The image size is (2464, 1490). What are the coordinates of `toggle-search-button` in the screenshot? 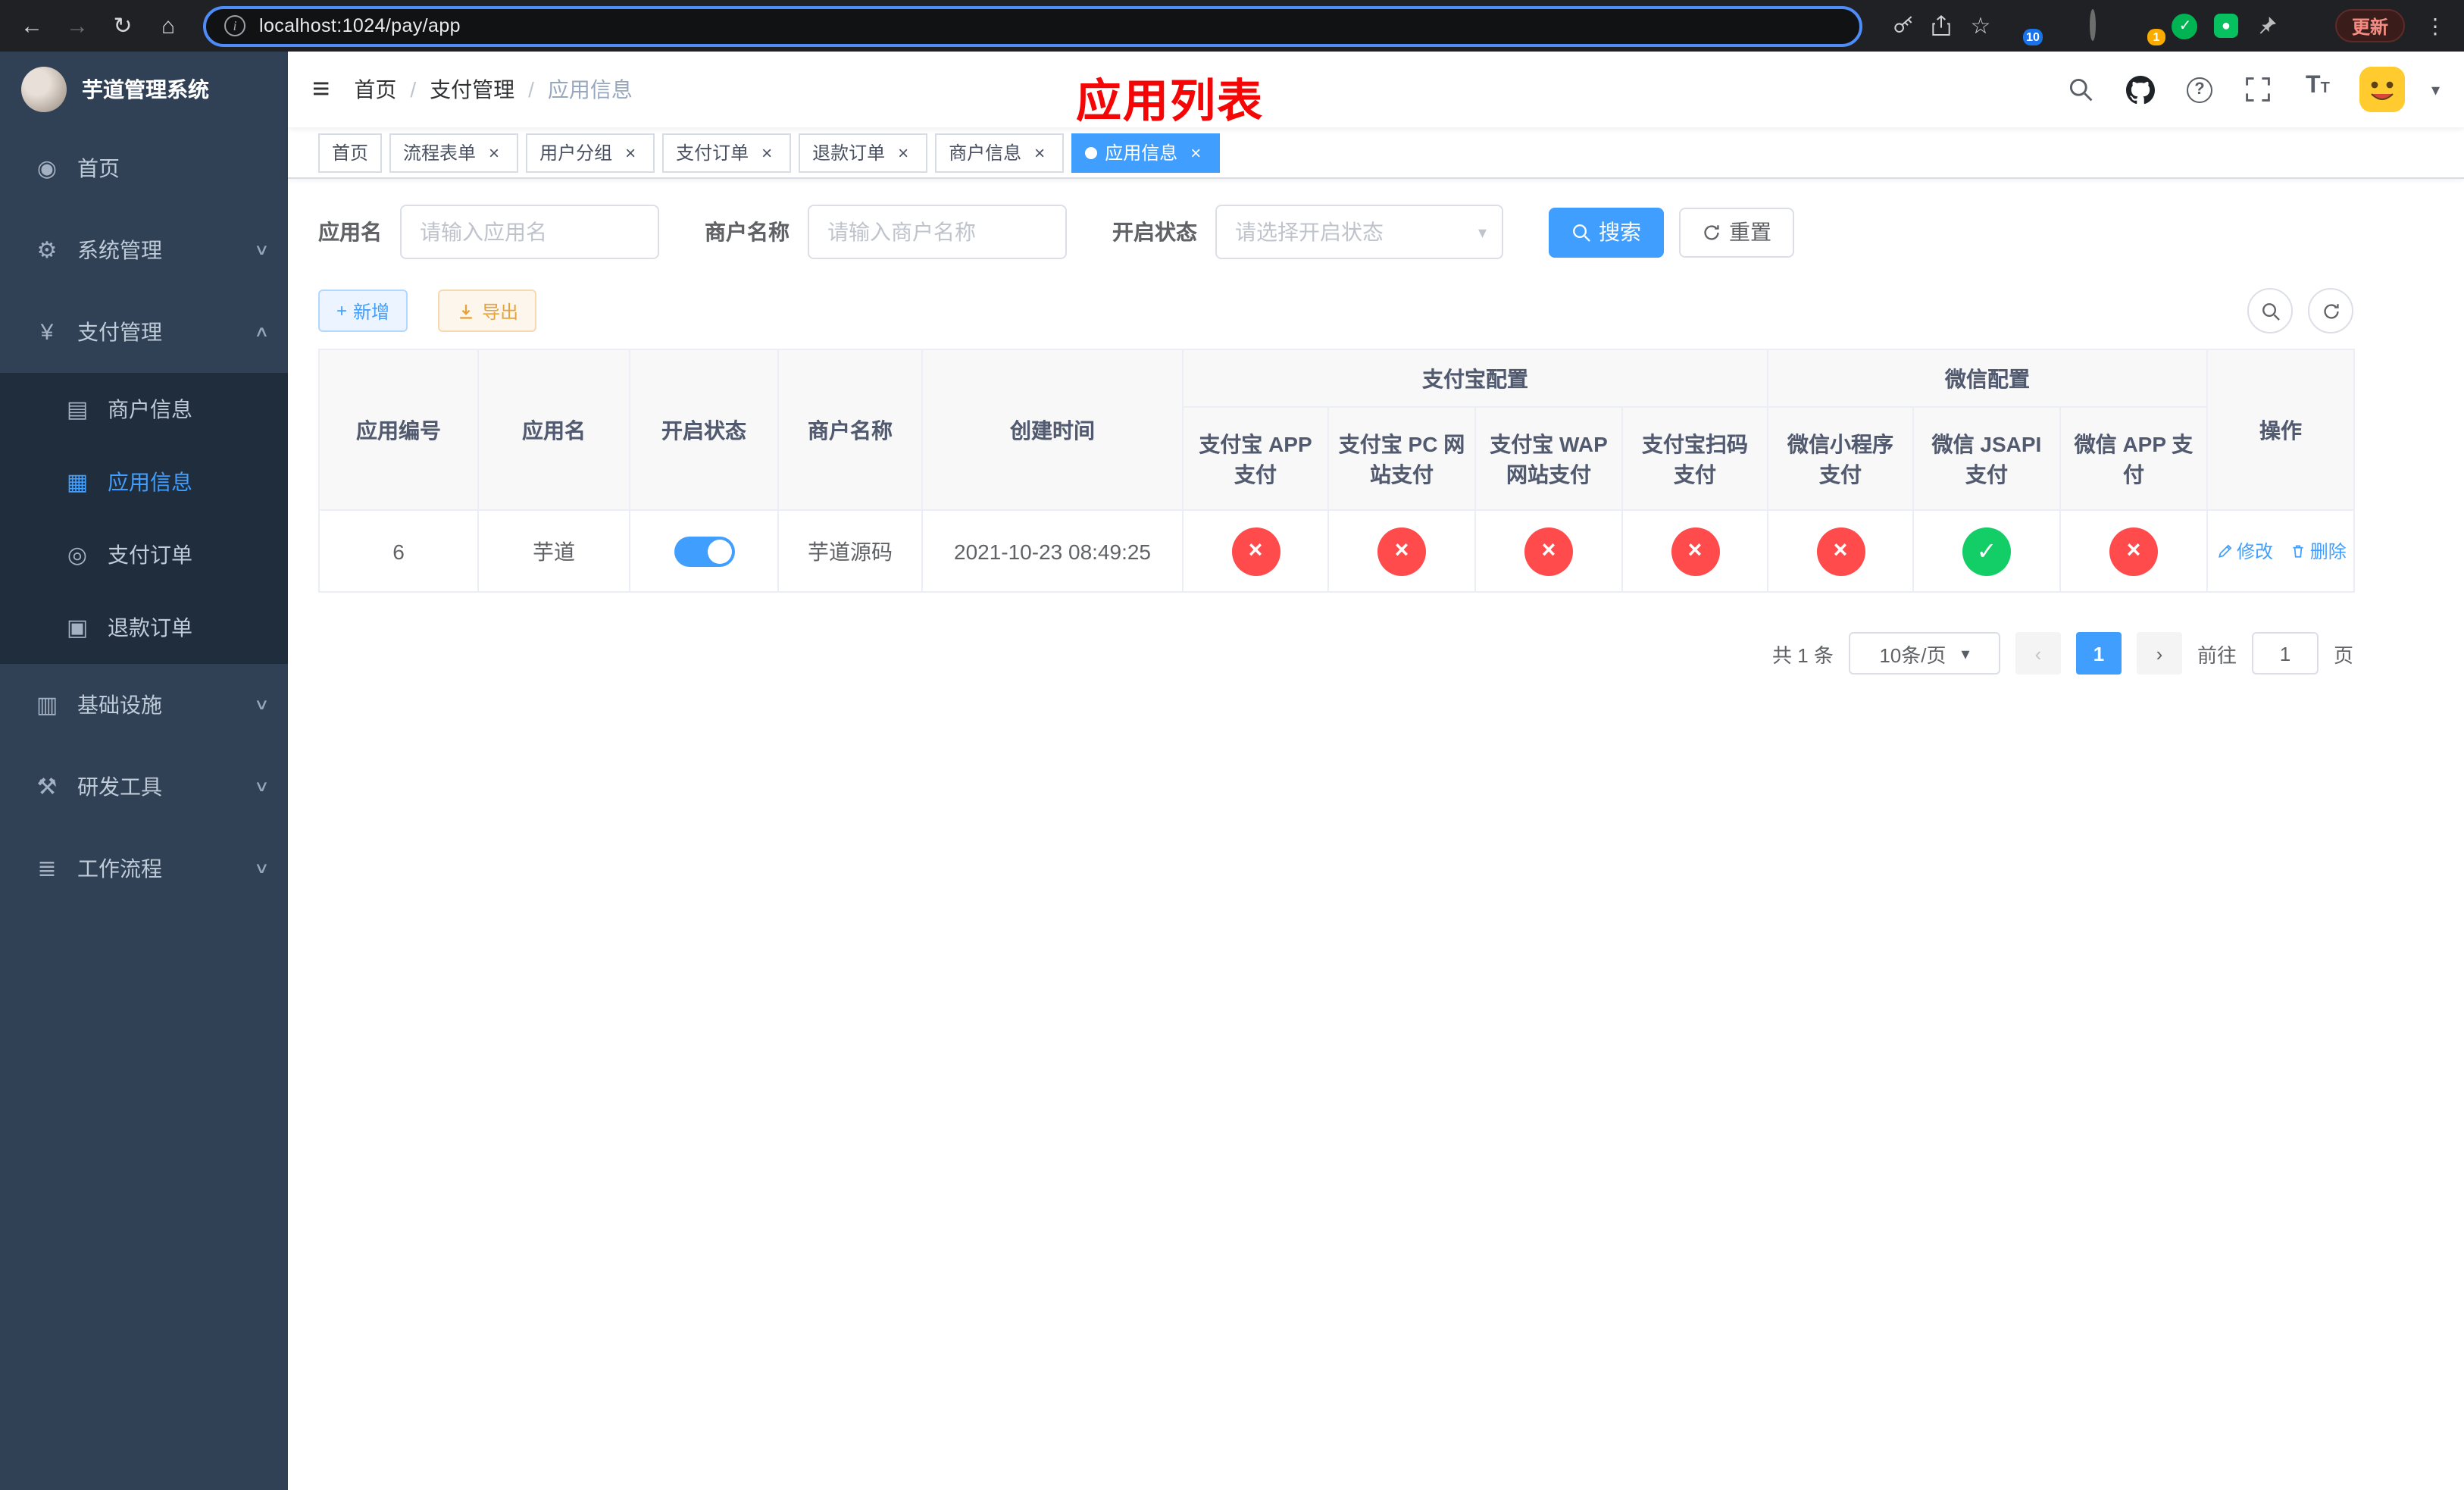 It's located at (2270, 310).